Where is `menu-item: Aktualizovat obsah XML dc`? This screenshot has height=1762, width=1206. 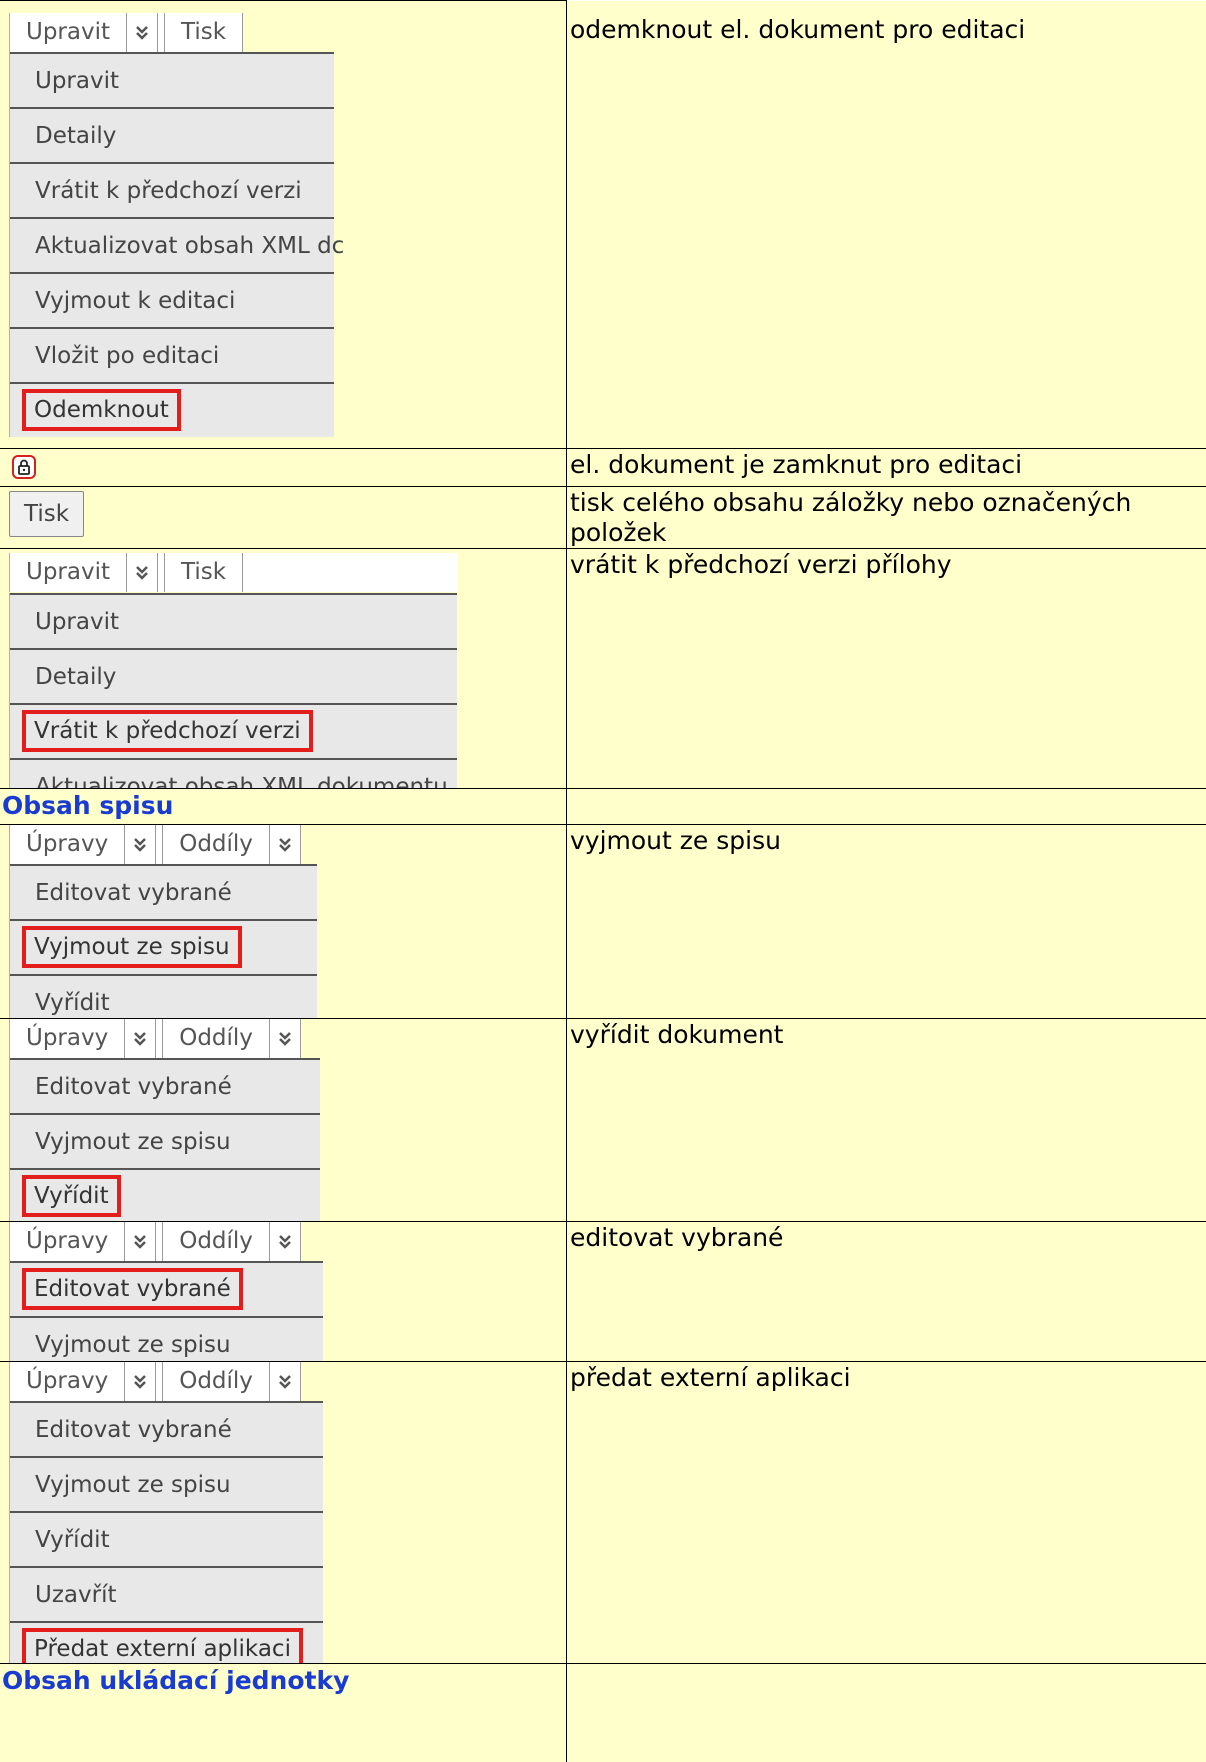 menu-item: Aktualizovat obsah XML dc is located at coordinates (172, 244).